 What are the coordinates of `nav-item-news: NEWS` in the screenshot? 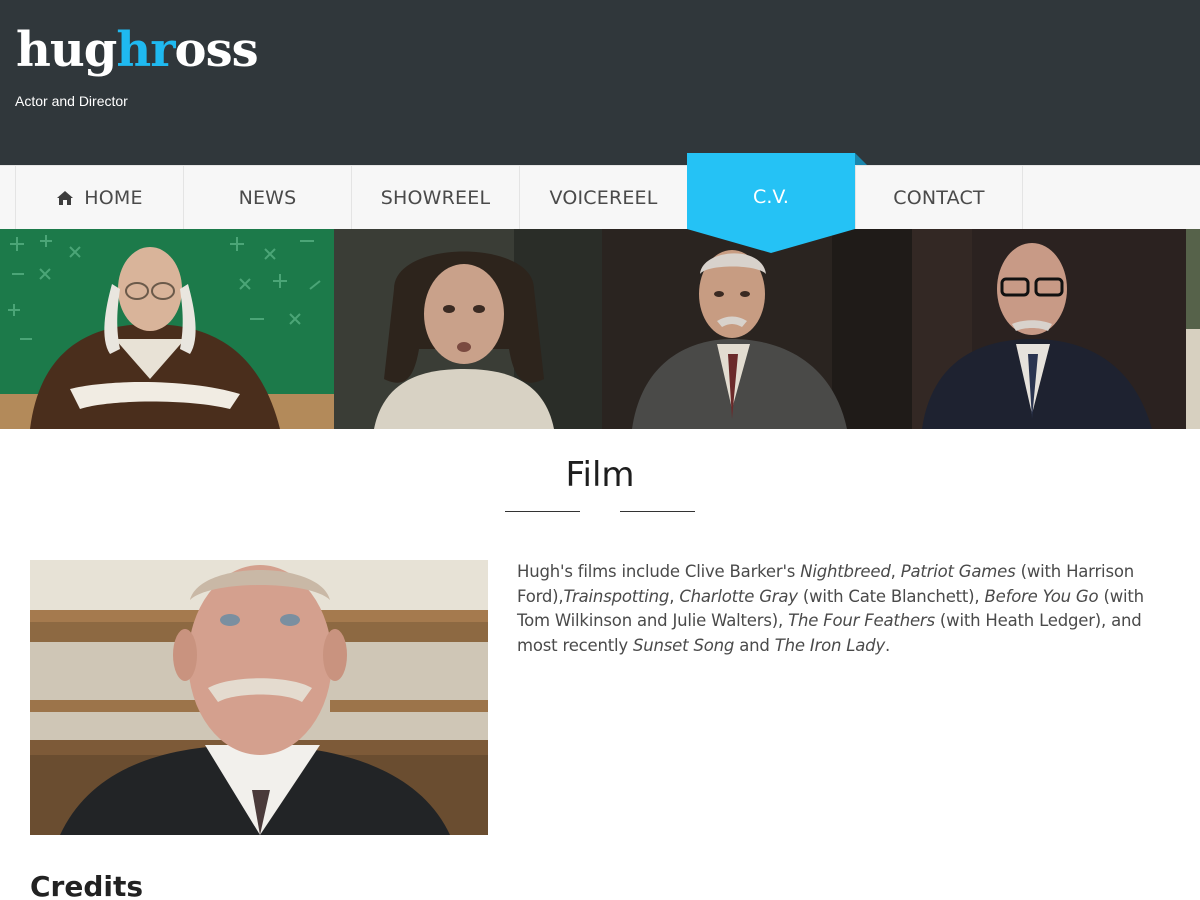 It's located at (267, 197).